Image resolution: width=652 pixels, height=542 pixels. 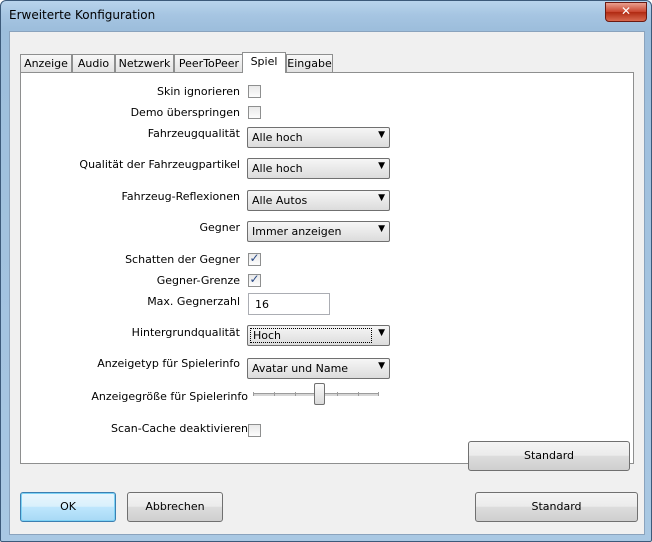 I want to click on hintergrundqualitaet-value: Hoch, so click(x=311, y=335).